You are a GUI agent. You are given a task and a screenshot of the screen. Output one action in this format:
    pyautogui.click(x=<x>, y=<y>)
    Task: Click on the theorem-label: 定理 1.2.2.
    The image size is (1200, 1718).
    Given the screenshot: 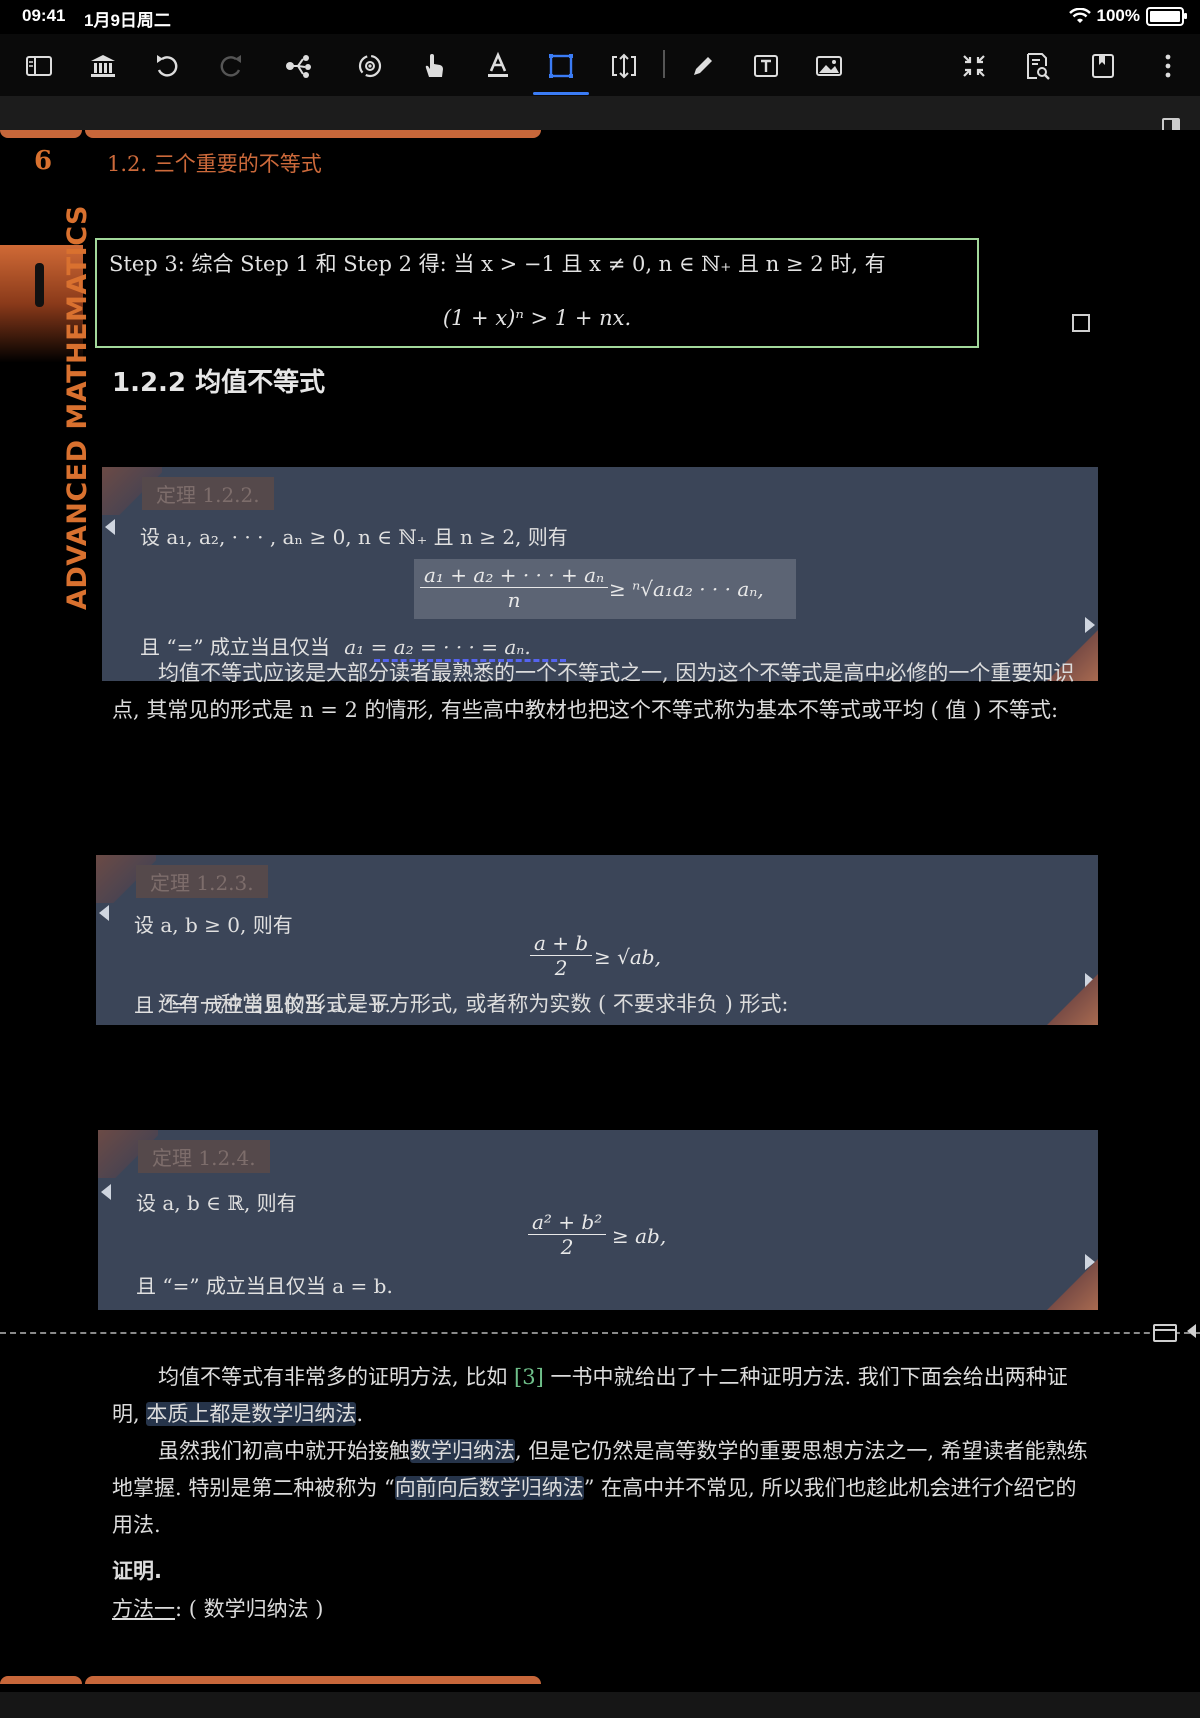 What is the action you would take?
    pyautogui.click(x=208, y=493)
    